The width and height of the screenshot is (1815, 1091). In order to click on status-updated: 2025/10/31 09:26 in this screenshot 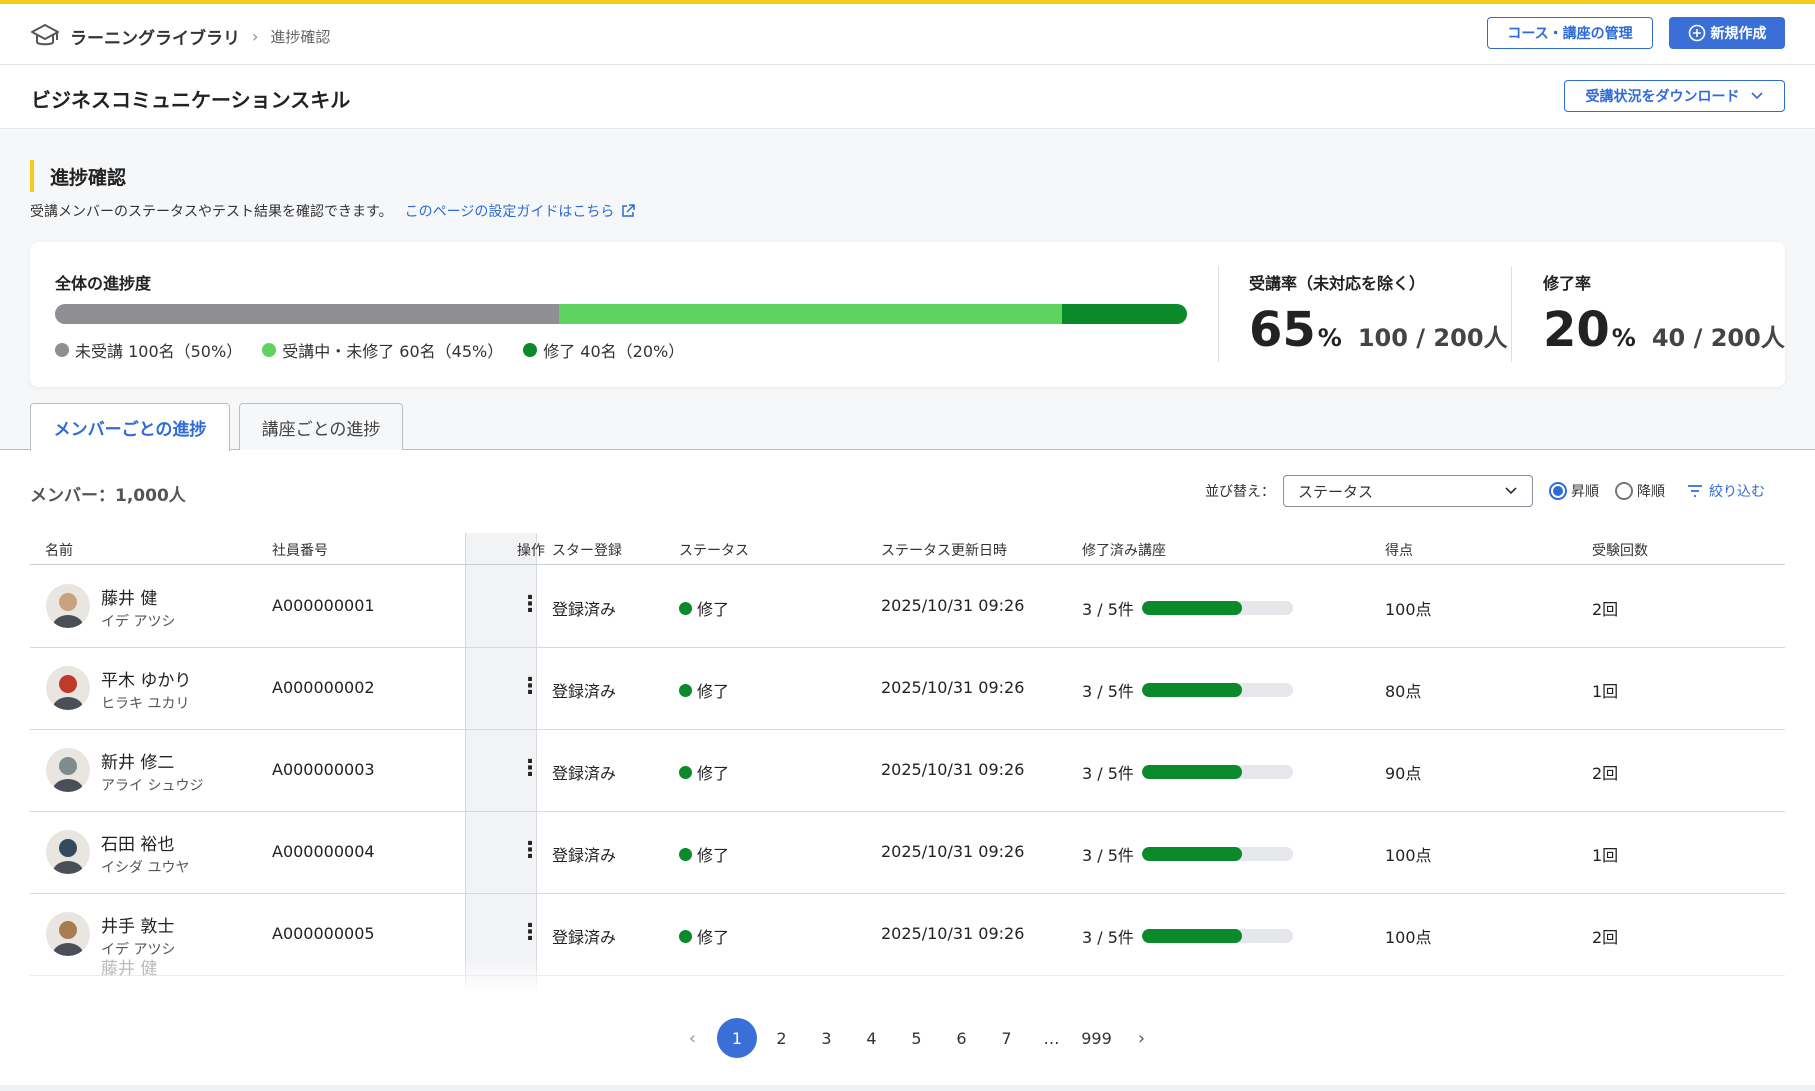, I will do `click(953, 933)`.